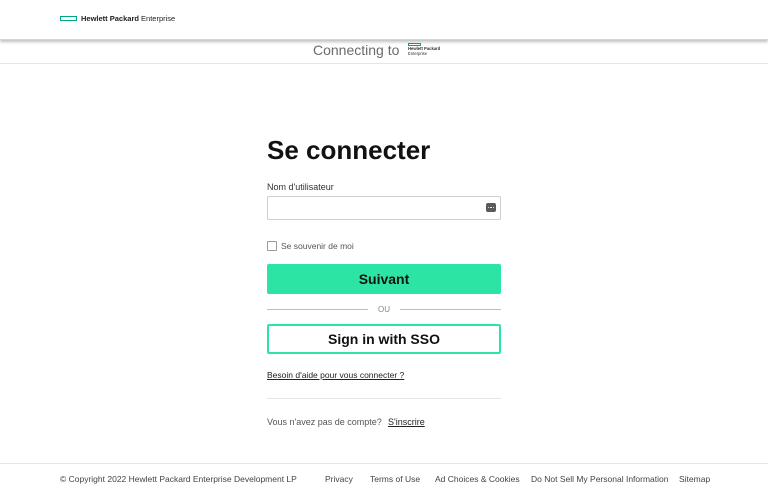  I want to click on username-input, so click(384, 208).